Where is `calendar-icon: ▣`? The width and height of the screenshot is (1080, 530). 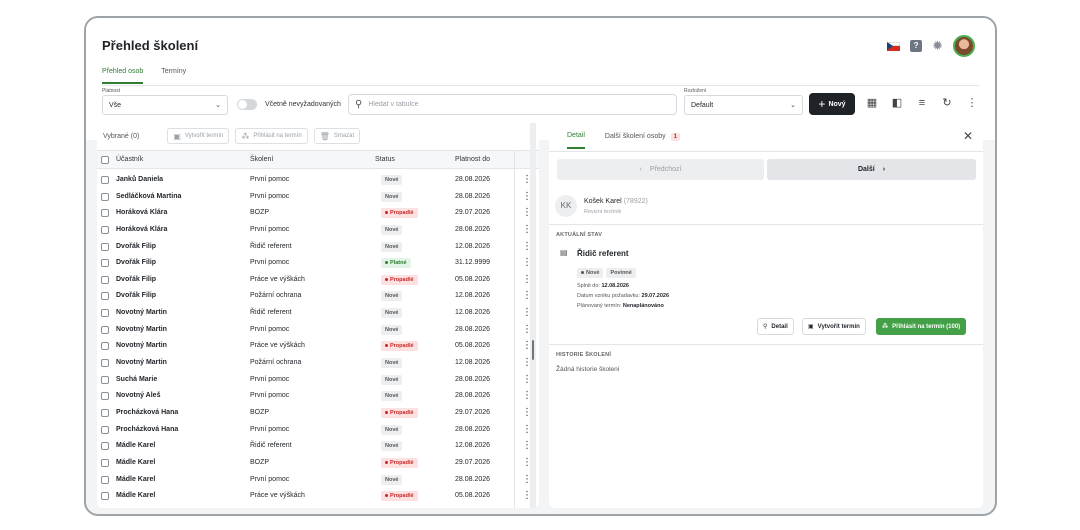
calendar-icon: ▣ is located at coordinates (811, 327).